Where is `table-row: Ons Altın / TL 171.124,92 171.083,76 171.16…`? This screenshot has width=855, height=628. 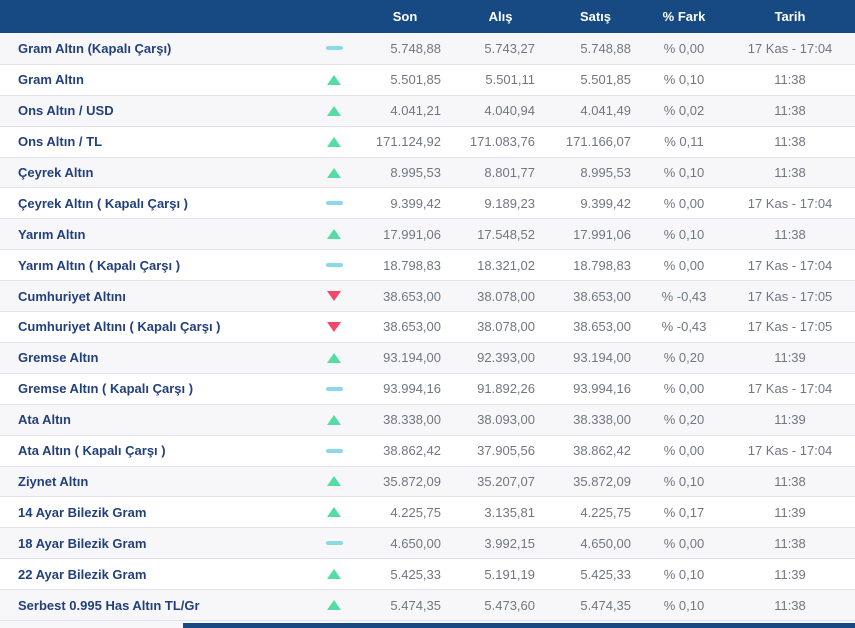
table-row: Ons Altın / TL 171.124,92 171.083,76 171.16… is located at coordinates (427, 141).